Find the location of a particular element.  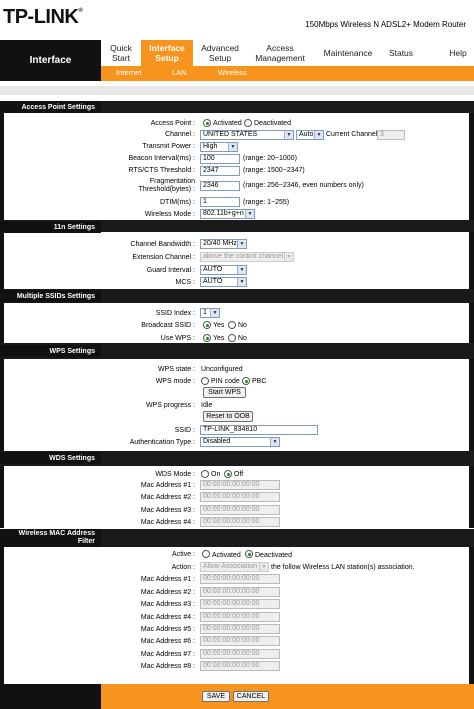

label-bandwidth: Channel Bandwidth : is located at coordinates (162, 244).